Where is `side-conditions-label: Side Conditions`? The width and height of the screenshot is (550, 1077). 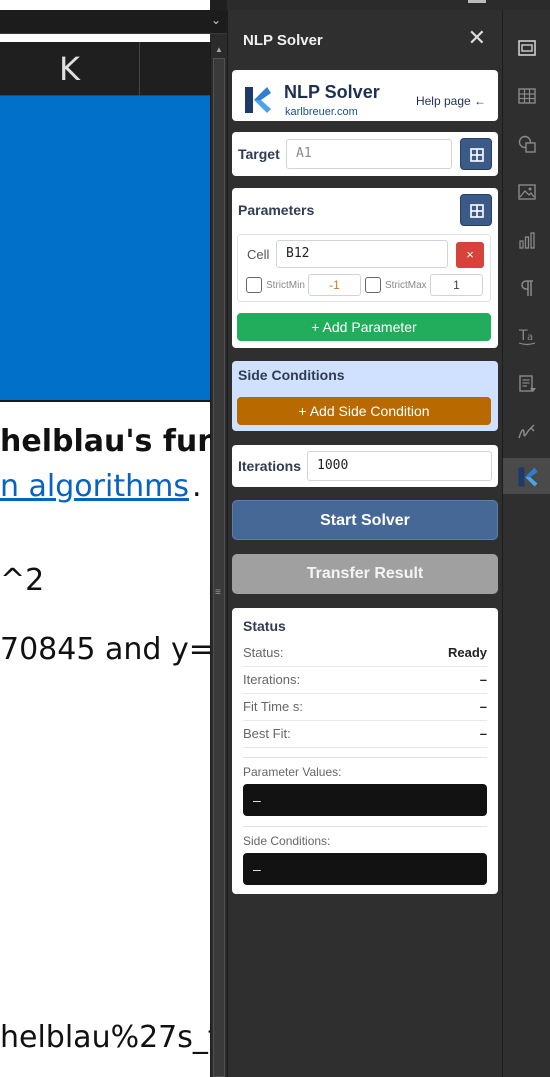 side-conditions-label: Side Conditions is located at coordinates (291, 375).